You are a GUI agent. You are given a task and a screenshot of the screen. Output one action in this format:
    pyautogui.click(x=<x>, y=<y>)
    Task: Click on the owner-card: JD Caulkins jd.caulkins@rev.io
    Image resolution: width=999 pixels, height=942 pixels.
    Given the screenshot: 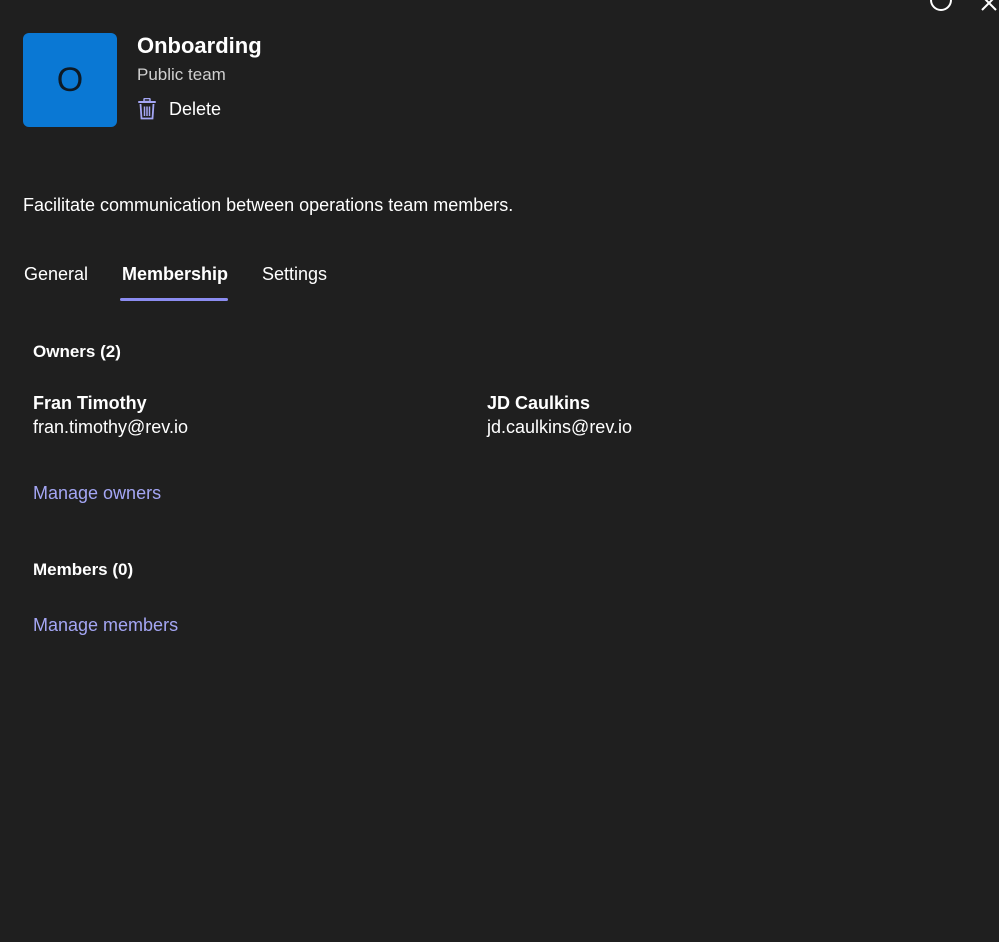 What is the action you would take?
    pyautogui.click(x=559, y=416)
    